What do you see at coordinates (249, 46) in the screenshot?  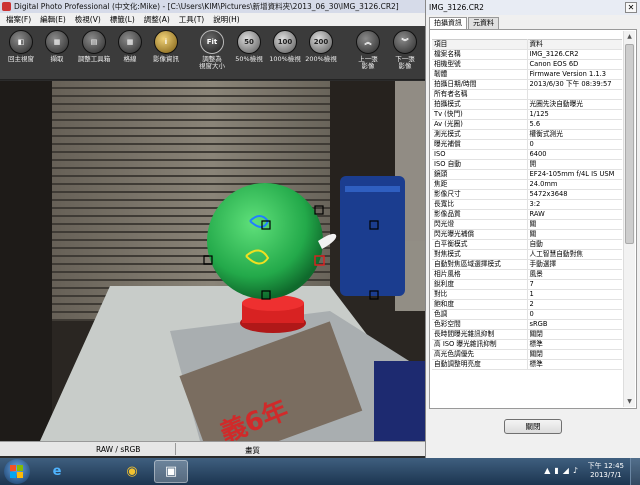 I see `zoom-50-button: 50 50%檢視` at bounding box center [249, 46].